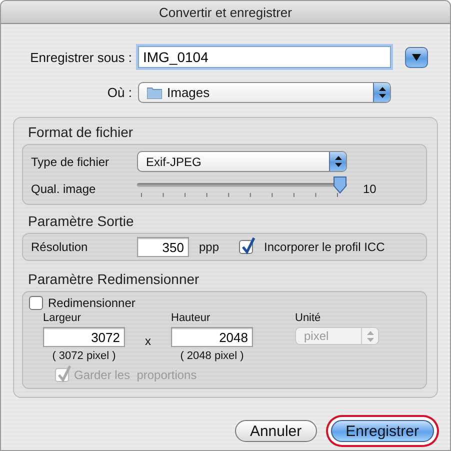 The image size is (451, 451). Describe the element at coordinates (225, 12) in the screenshot. I see `window-title: Convertir et enregistrer` at that location.